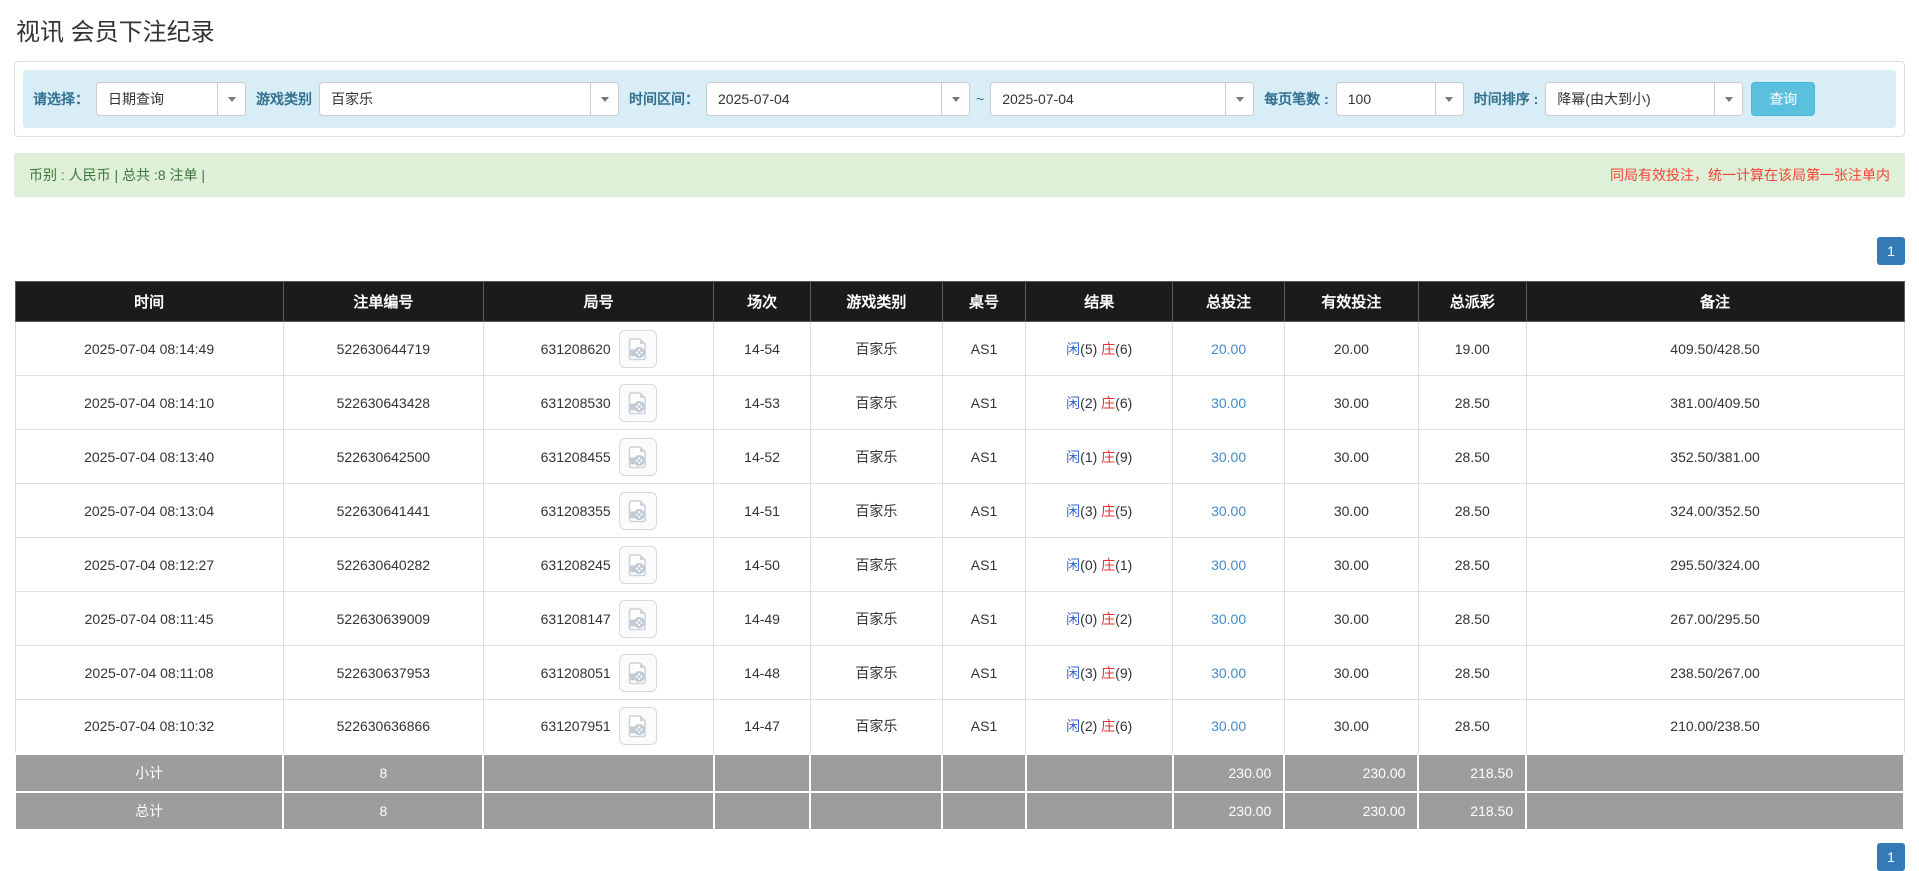 The image size is (1919, 871). I want to click on grand-total-valid-bet: 230.00, so click(1351, 810).